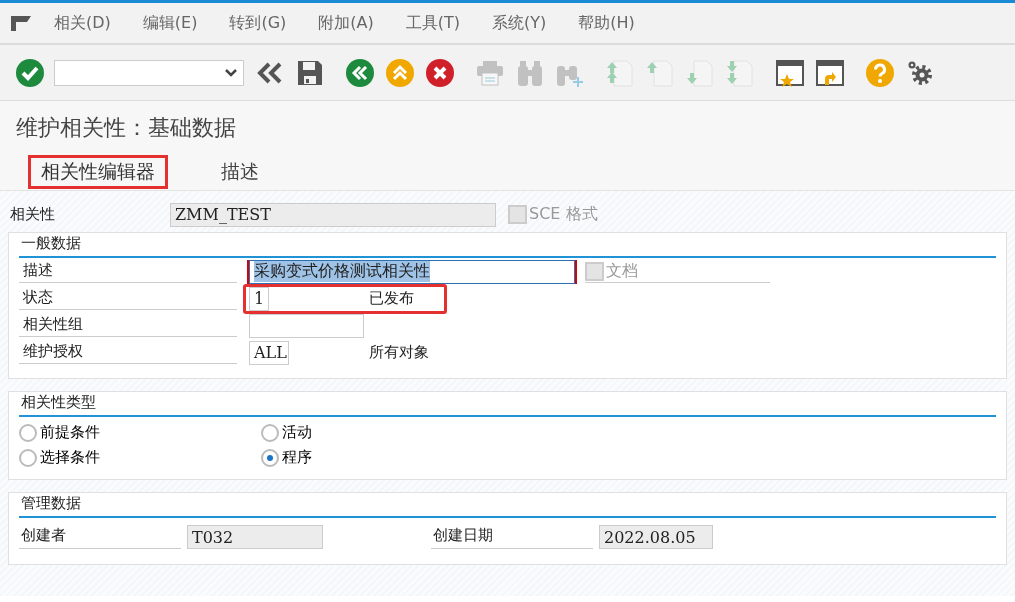 The width and height of the screenshot is (1015, 602). I want to click on checkmark-button, so click(30, 72).